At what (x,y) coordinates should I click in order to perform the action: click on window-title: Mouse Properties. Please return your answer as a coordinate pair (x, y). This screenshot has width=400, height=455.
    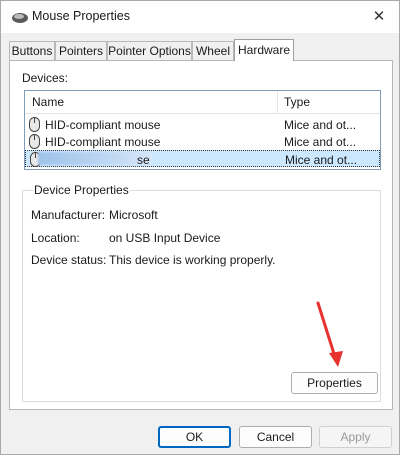
    Looking at the image, I should click on (81, 16).